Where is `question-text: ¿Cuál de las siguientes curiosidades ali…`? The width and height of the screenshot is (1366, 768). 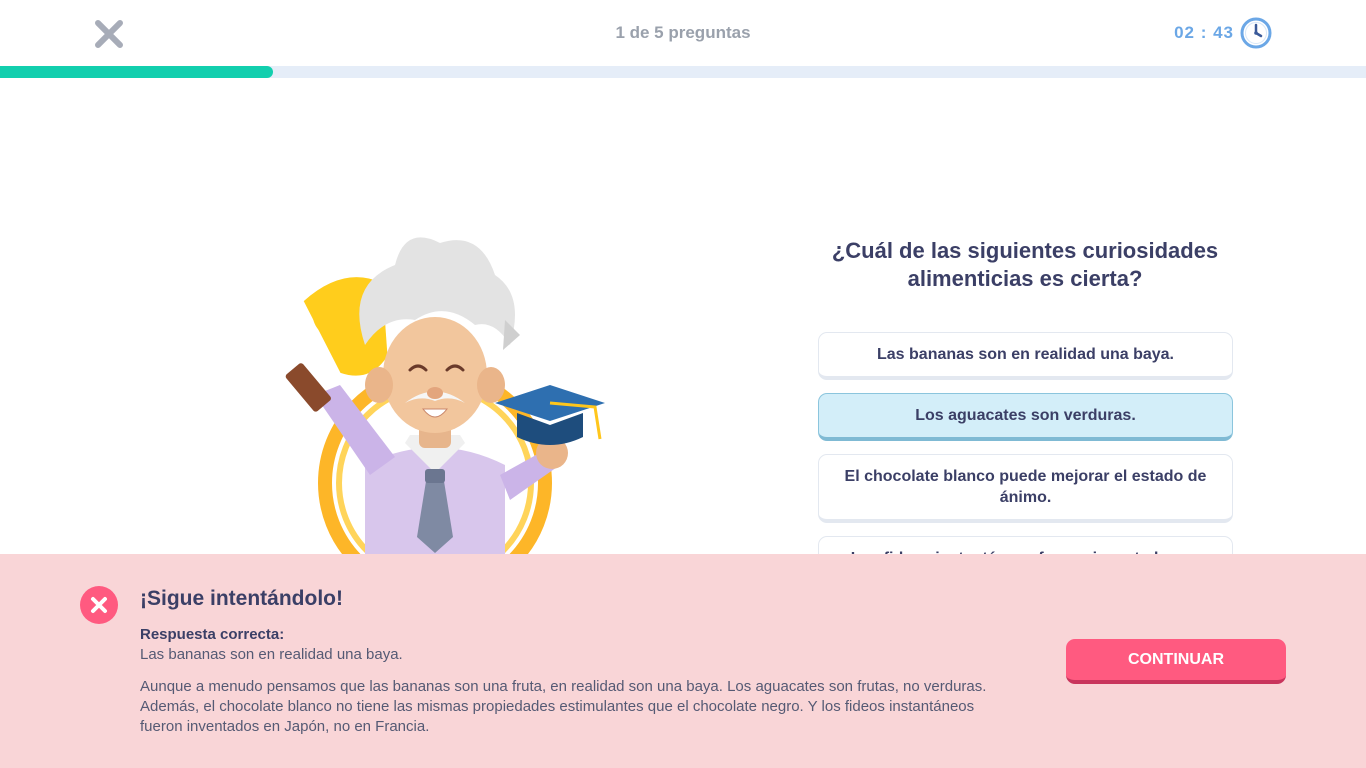
question-text: ¿Cuál de las siguientes curiosidades ali… is located at coordinates (1025, 264).